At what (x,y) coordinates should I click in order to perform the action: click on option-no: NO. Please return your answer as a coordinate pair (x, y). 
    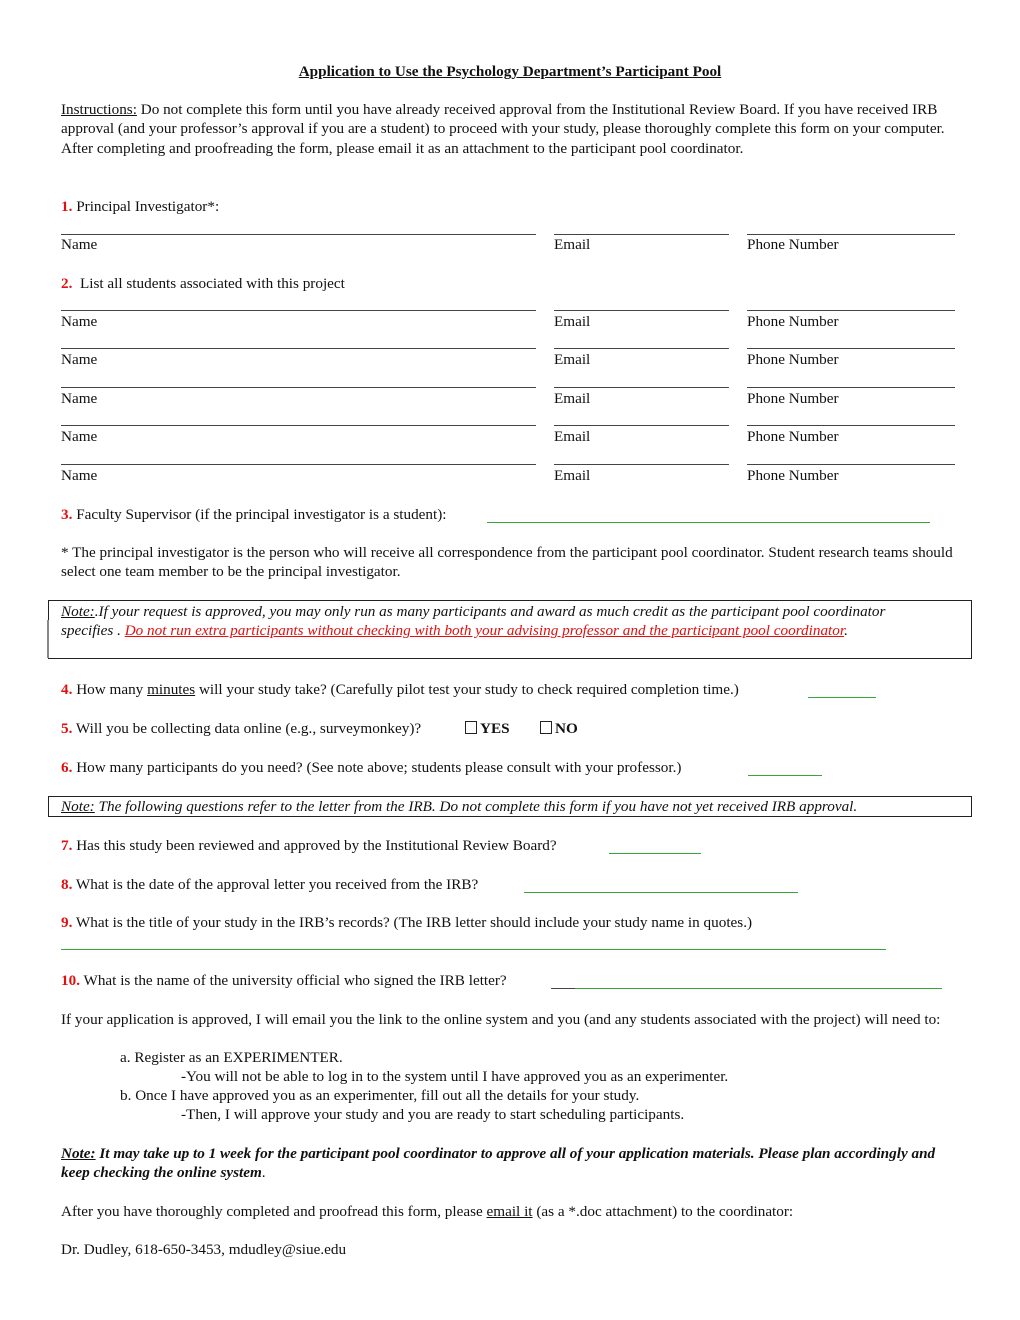
    Looking at the image, I should click on (559, 728).